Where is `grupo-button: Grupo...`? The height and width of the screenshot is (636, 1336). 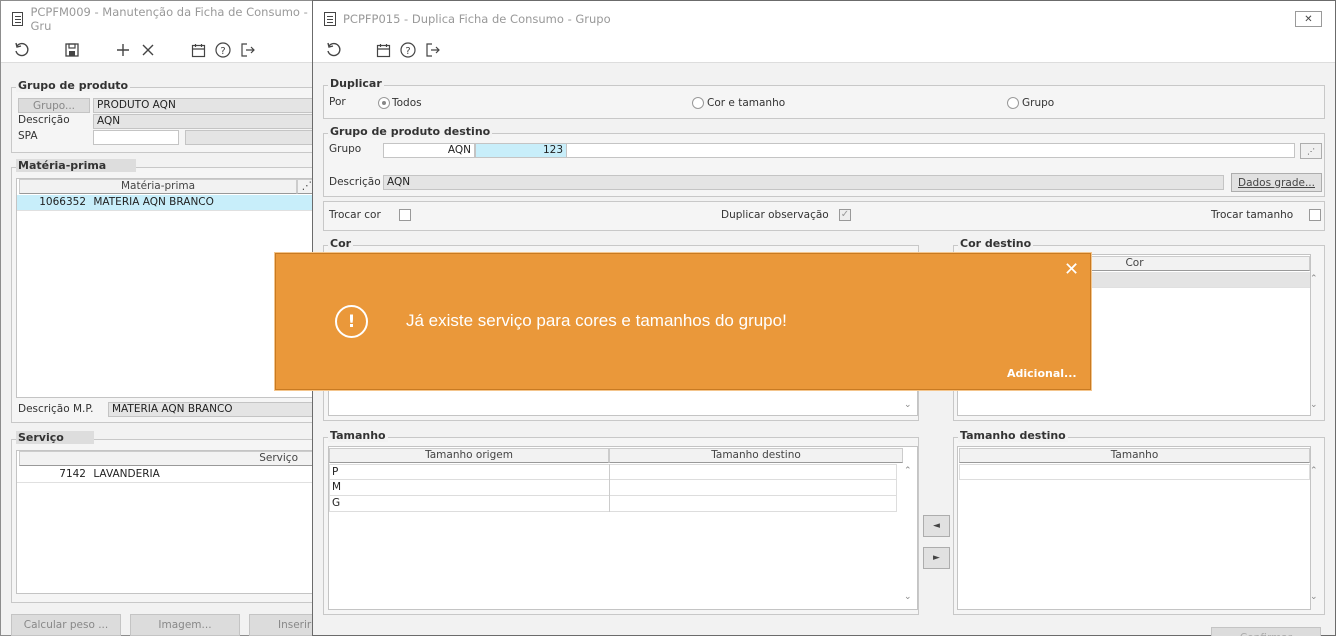 grupo-button: Grupo... is located at coordinates (54, 105).